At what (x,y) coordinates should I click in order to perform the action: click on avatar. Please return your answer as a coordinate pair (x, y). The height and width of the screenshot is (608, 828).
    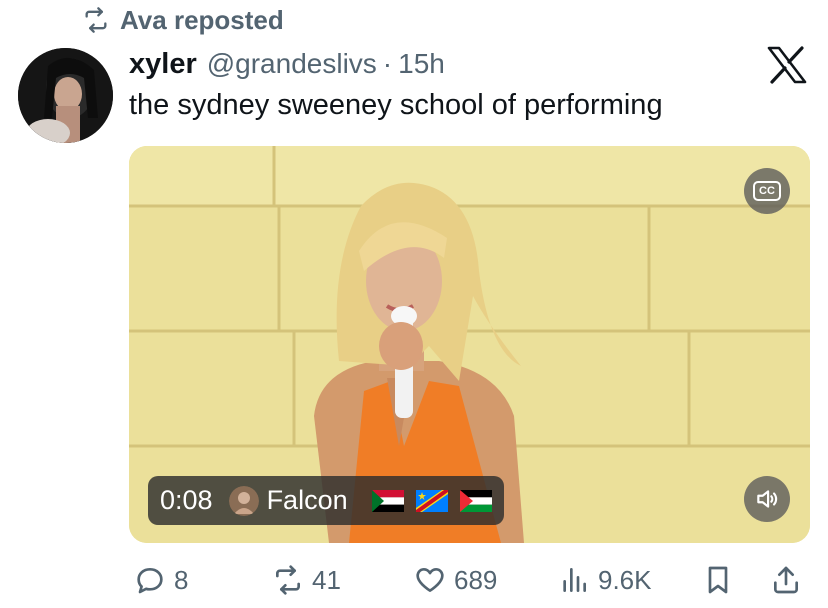
    Looking at the image, I should click on (65, 95).